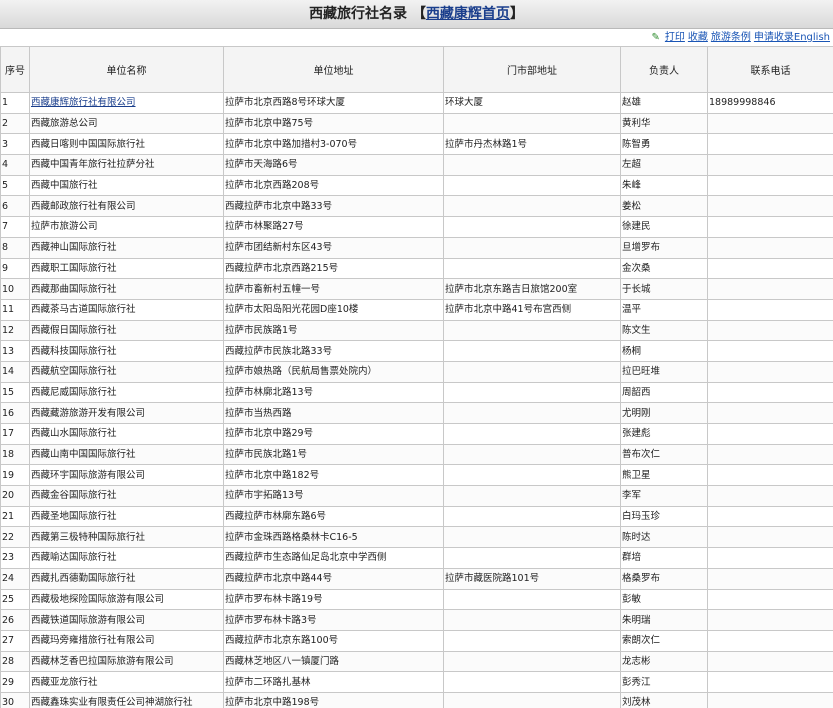  Describe the element at coordinates (664, 185) in the screenshot. I see `cell-manager: 朱峰` at that location.